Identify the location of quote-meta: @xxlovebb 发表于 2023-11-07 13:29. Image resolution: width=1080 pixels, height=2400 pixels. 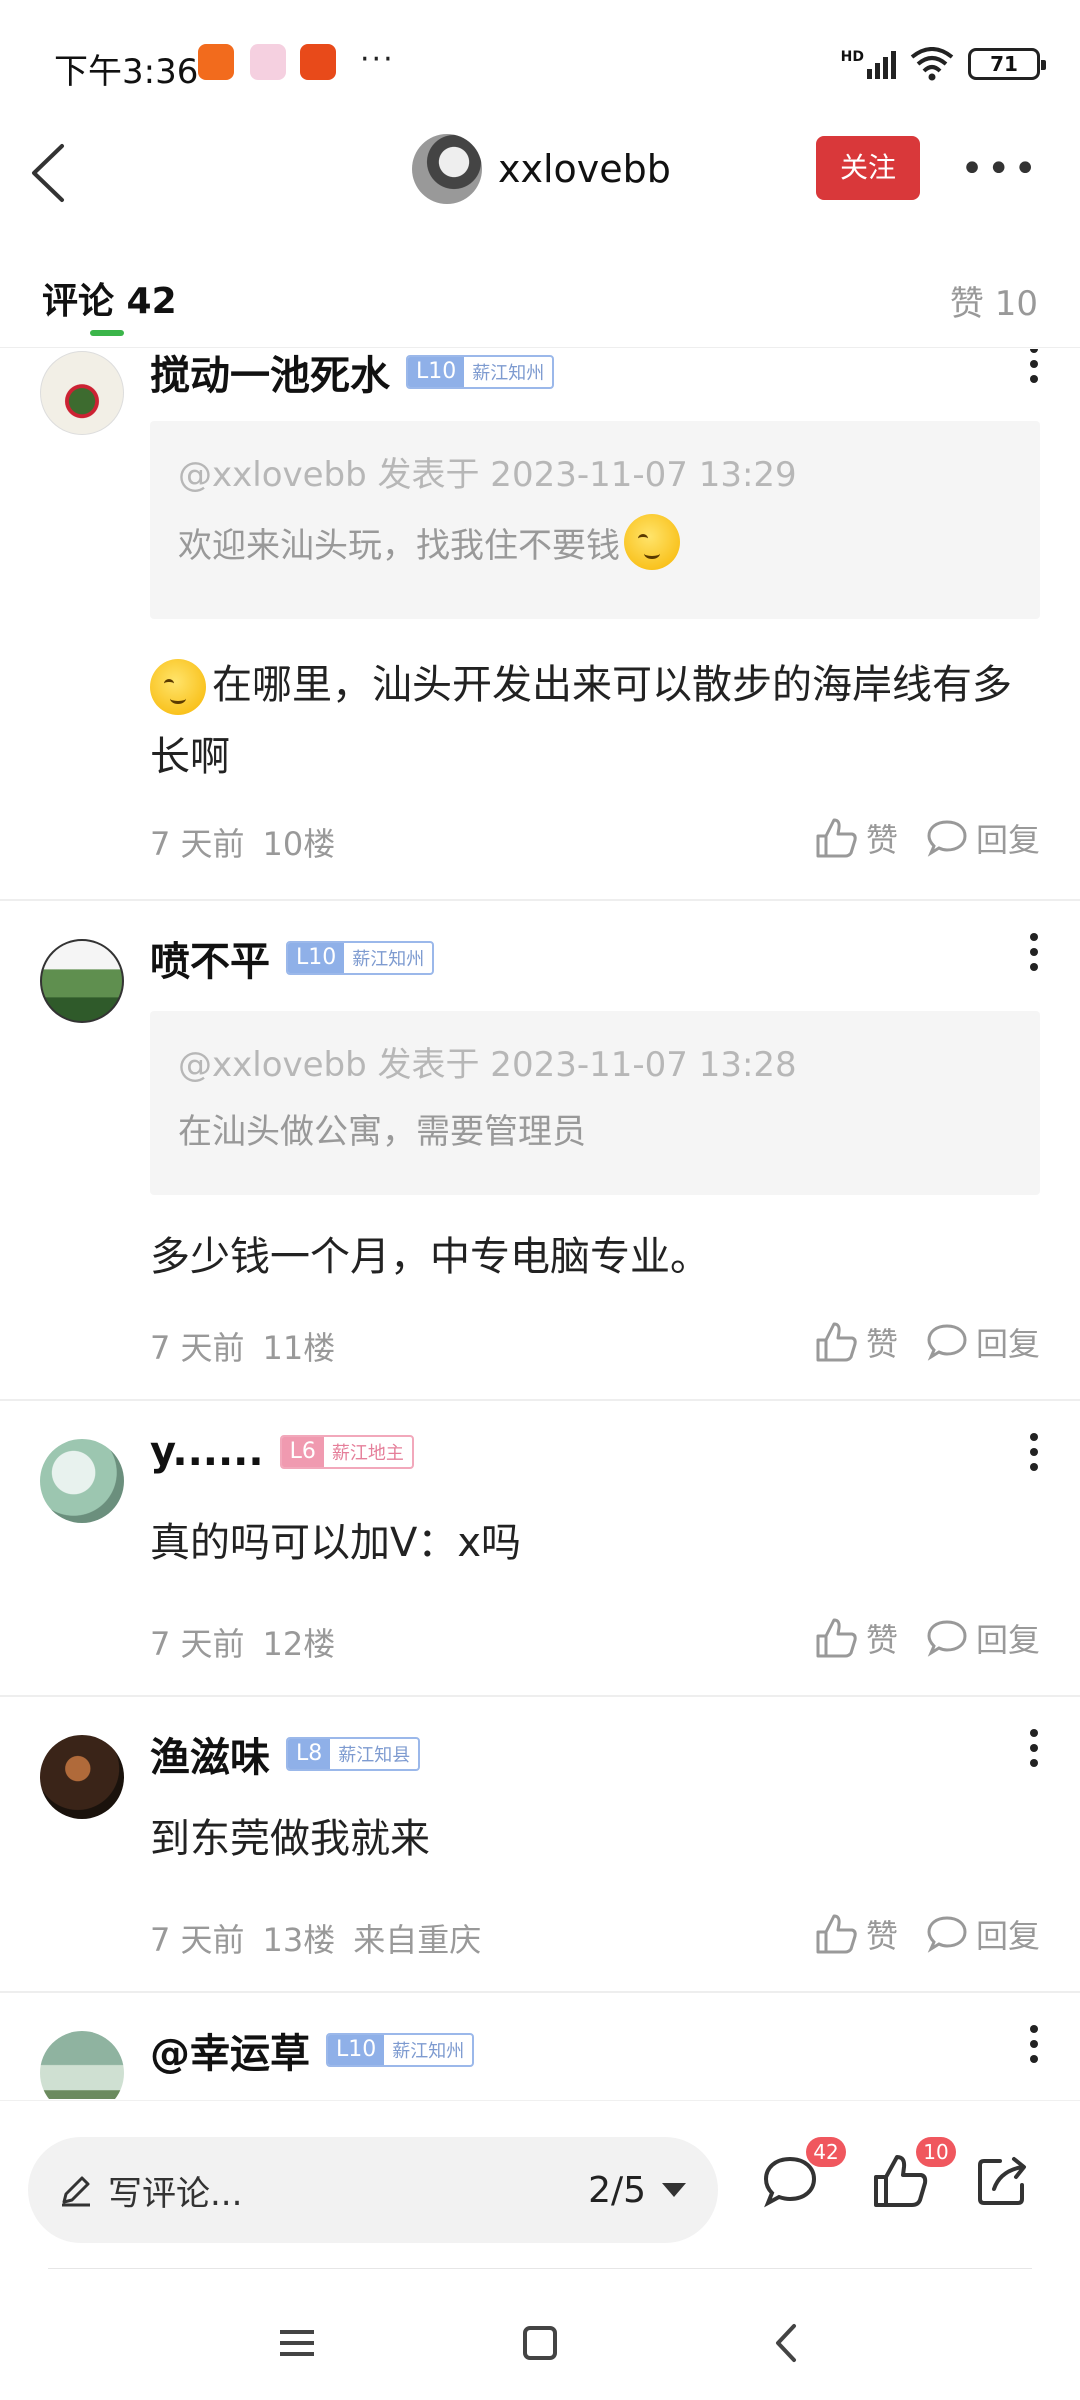
(487, 475).